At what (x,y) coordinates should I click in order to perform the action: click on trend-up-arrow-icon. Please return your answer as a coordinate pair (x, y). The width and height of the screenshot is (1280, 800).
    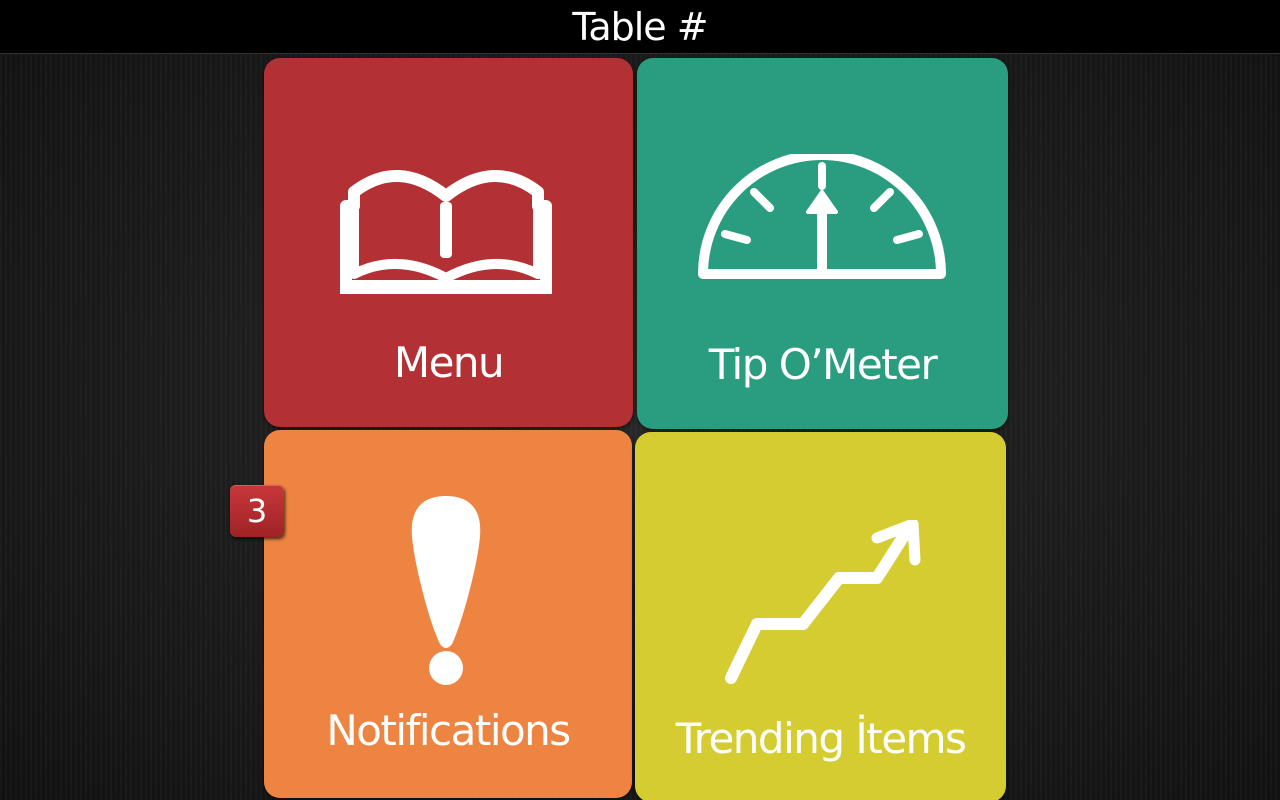
    Looking at the image, I should click on (823, 602).